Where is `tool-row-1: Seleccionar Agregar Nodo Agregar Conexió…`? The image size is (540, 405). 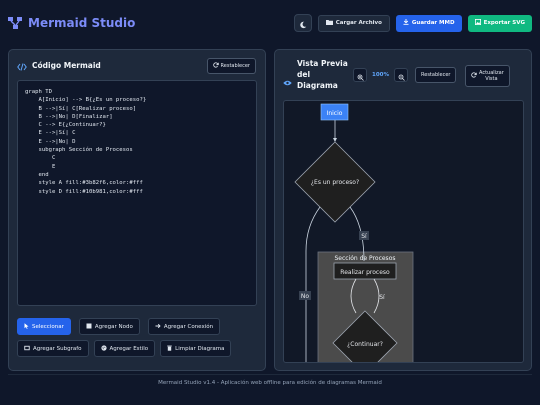 tool-row-1: Seleccionar Agregar Nodo Agregar Conexió… is located at coordinates (119, 326).